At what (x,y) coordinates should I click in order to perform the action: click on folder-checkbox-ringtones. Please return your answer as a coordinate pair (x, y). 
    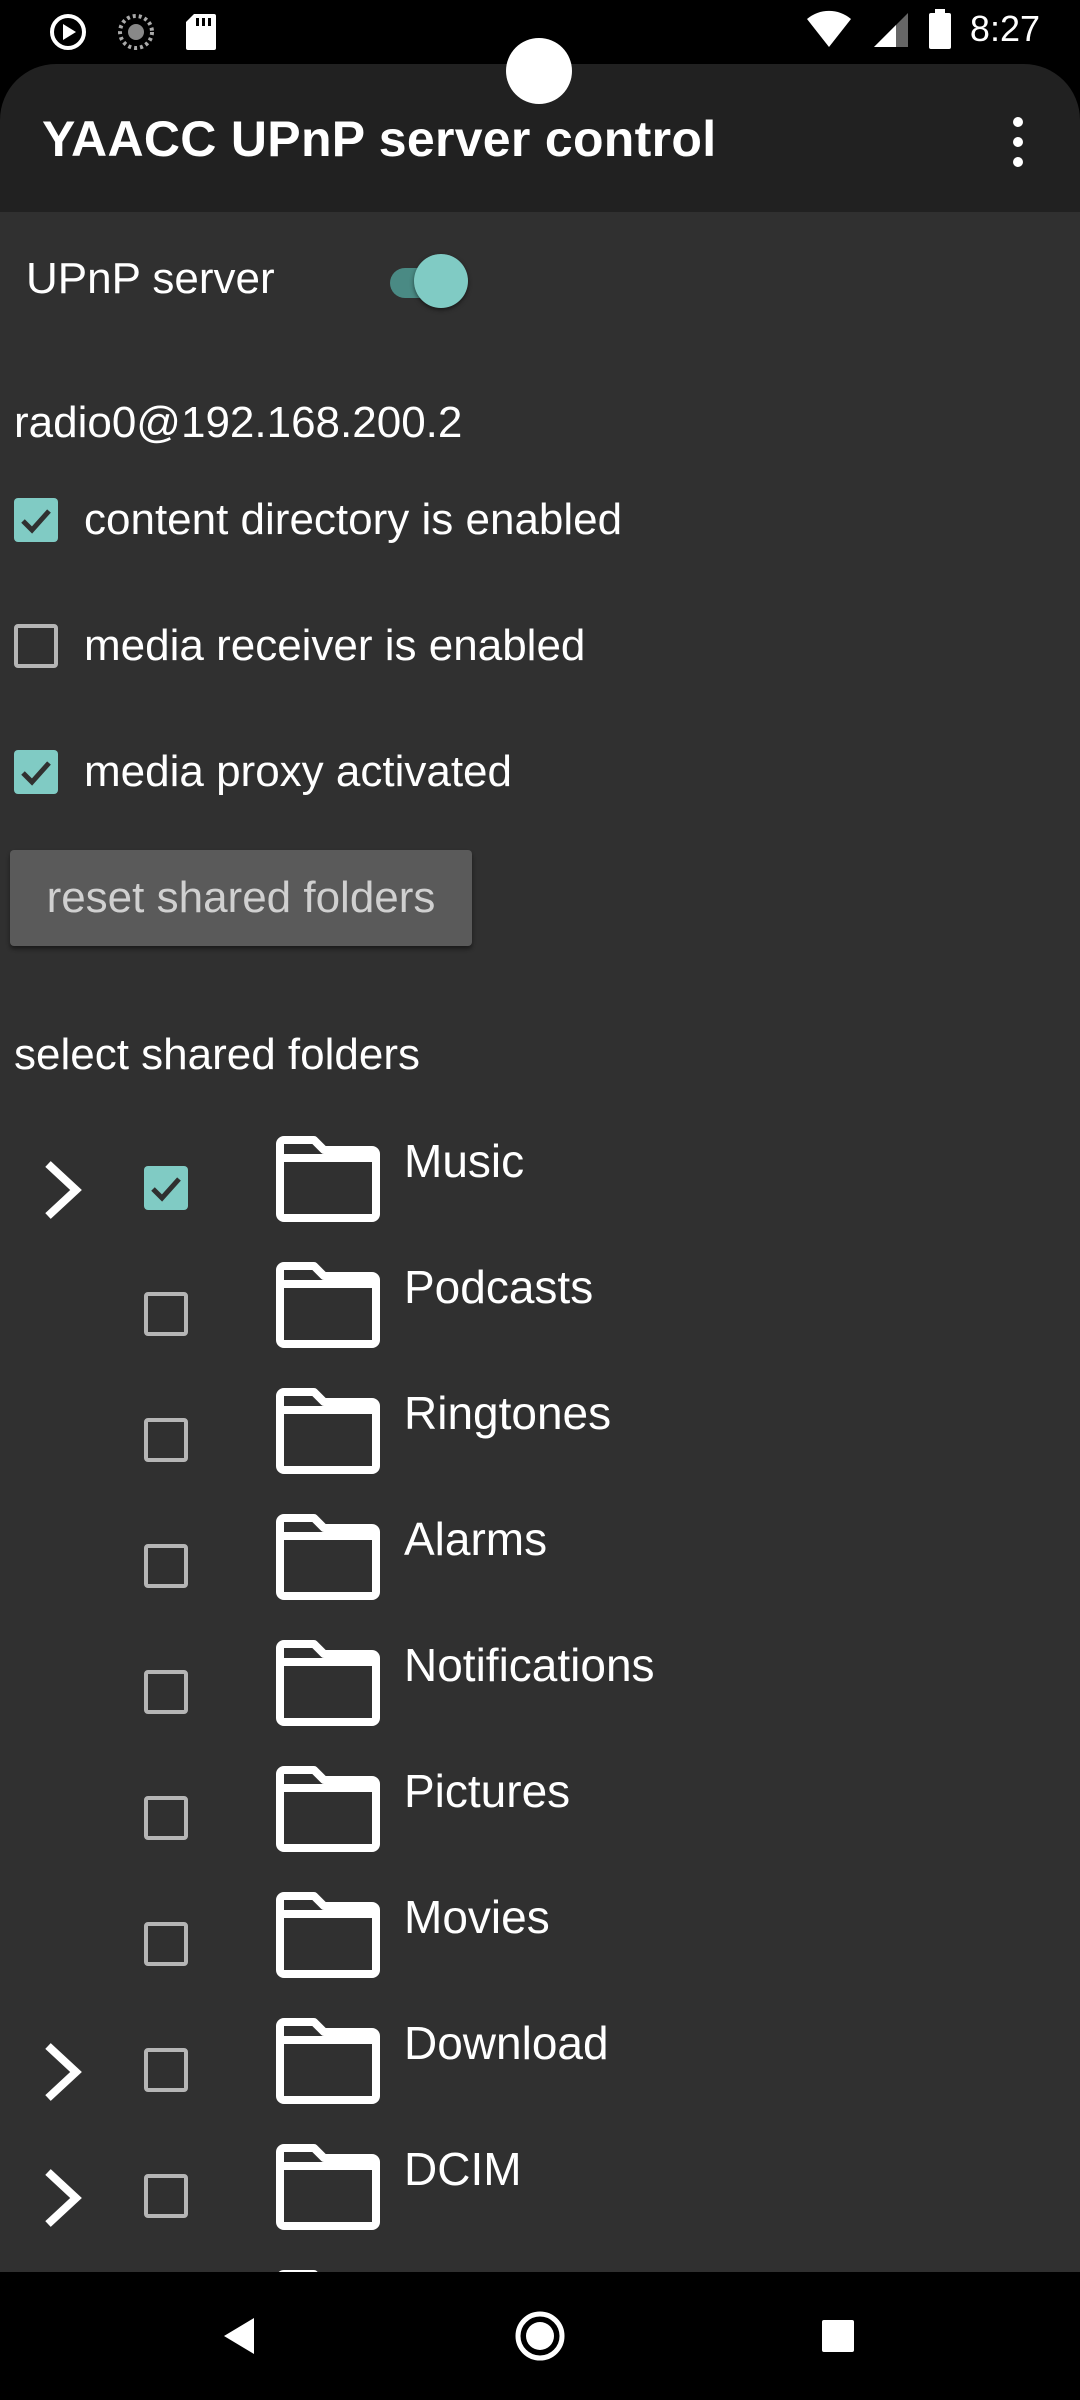
    Looking at the image, I should click on (166, 1440).